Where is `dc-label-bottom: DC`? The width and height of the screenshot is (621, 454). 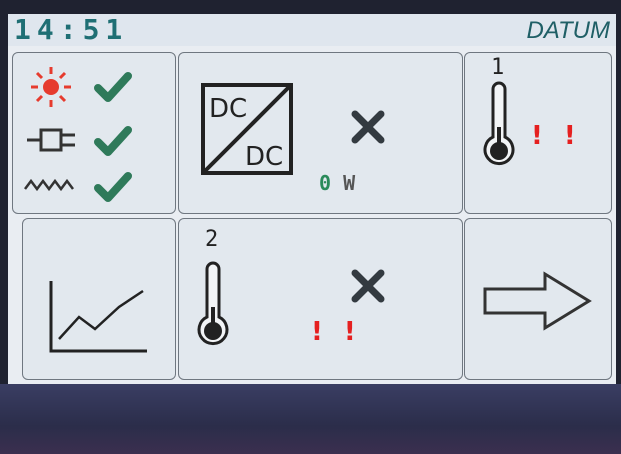 dc-label-bottom: DC is located at coordinates (264, 157).